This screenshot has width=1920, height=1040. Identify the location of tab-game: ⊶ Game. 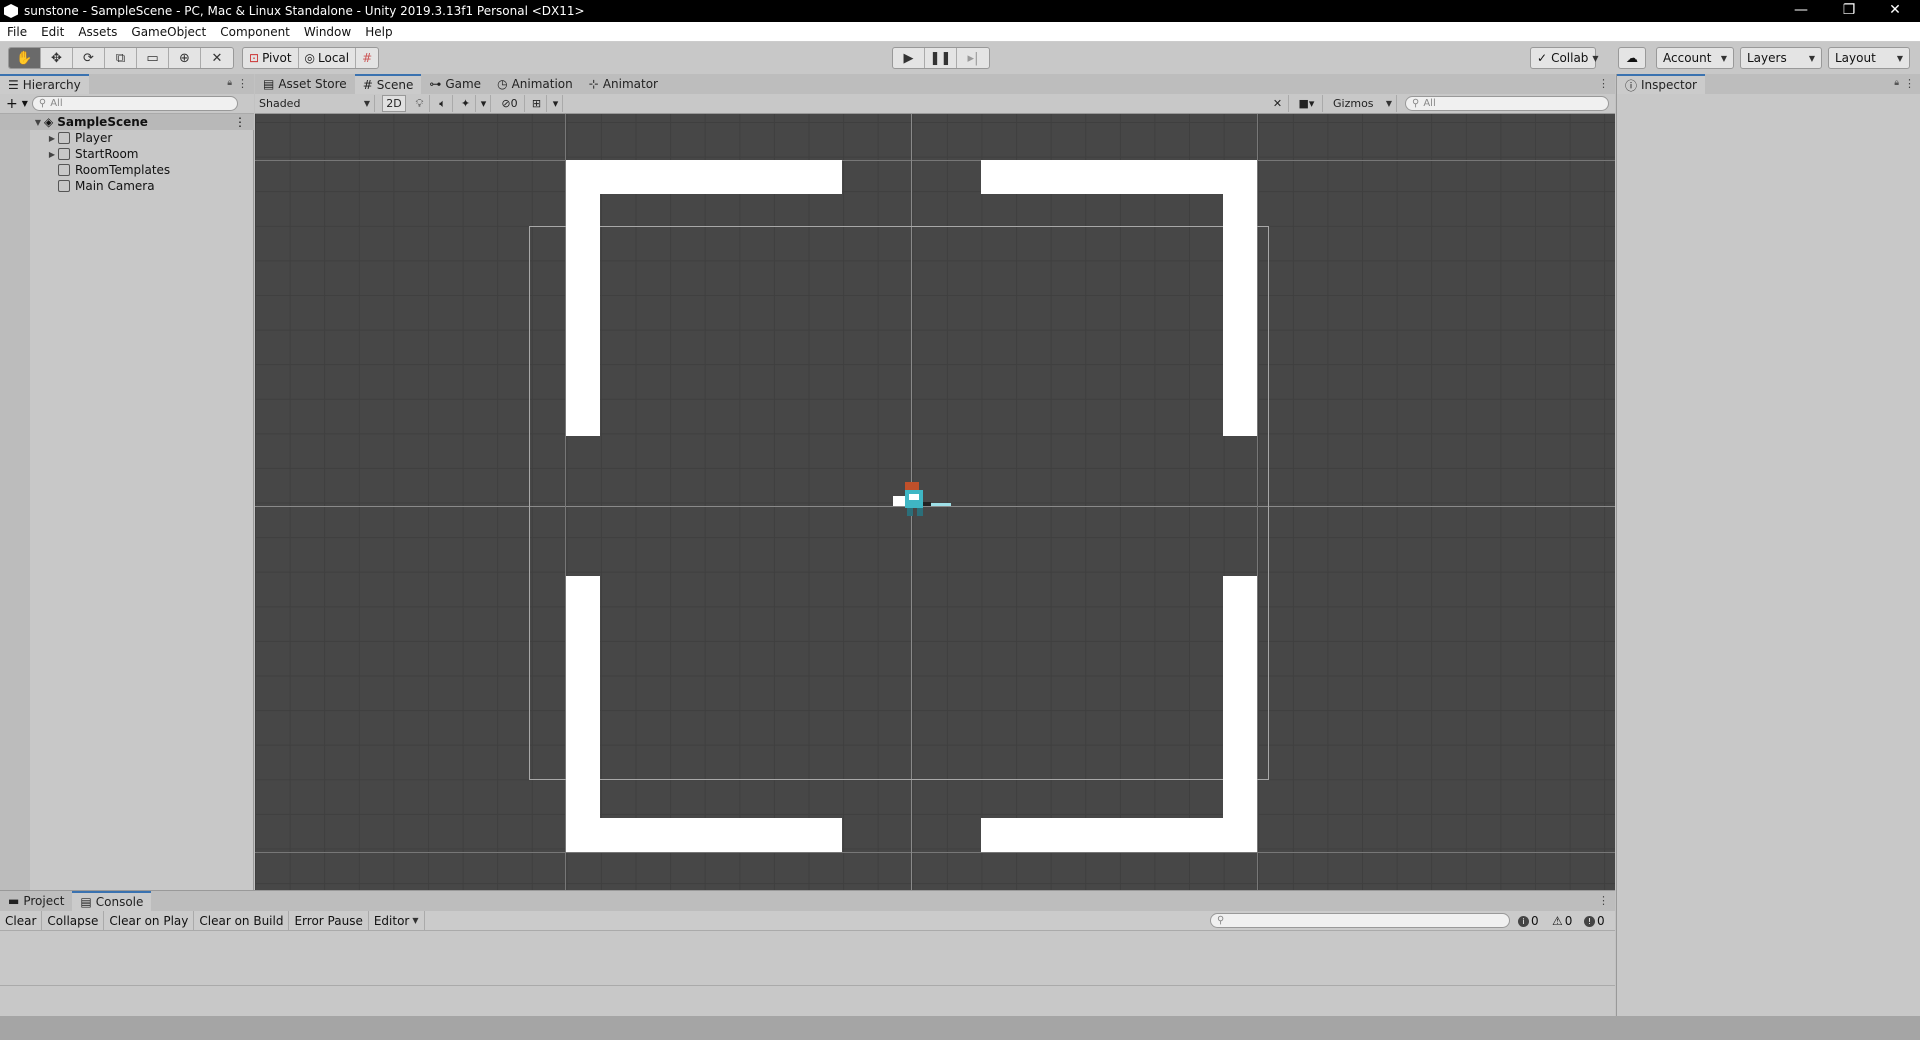
(455, 84).